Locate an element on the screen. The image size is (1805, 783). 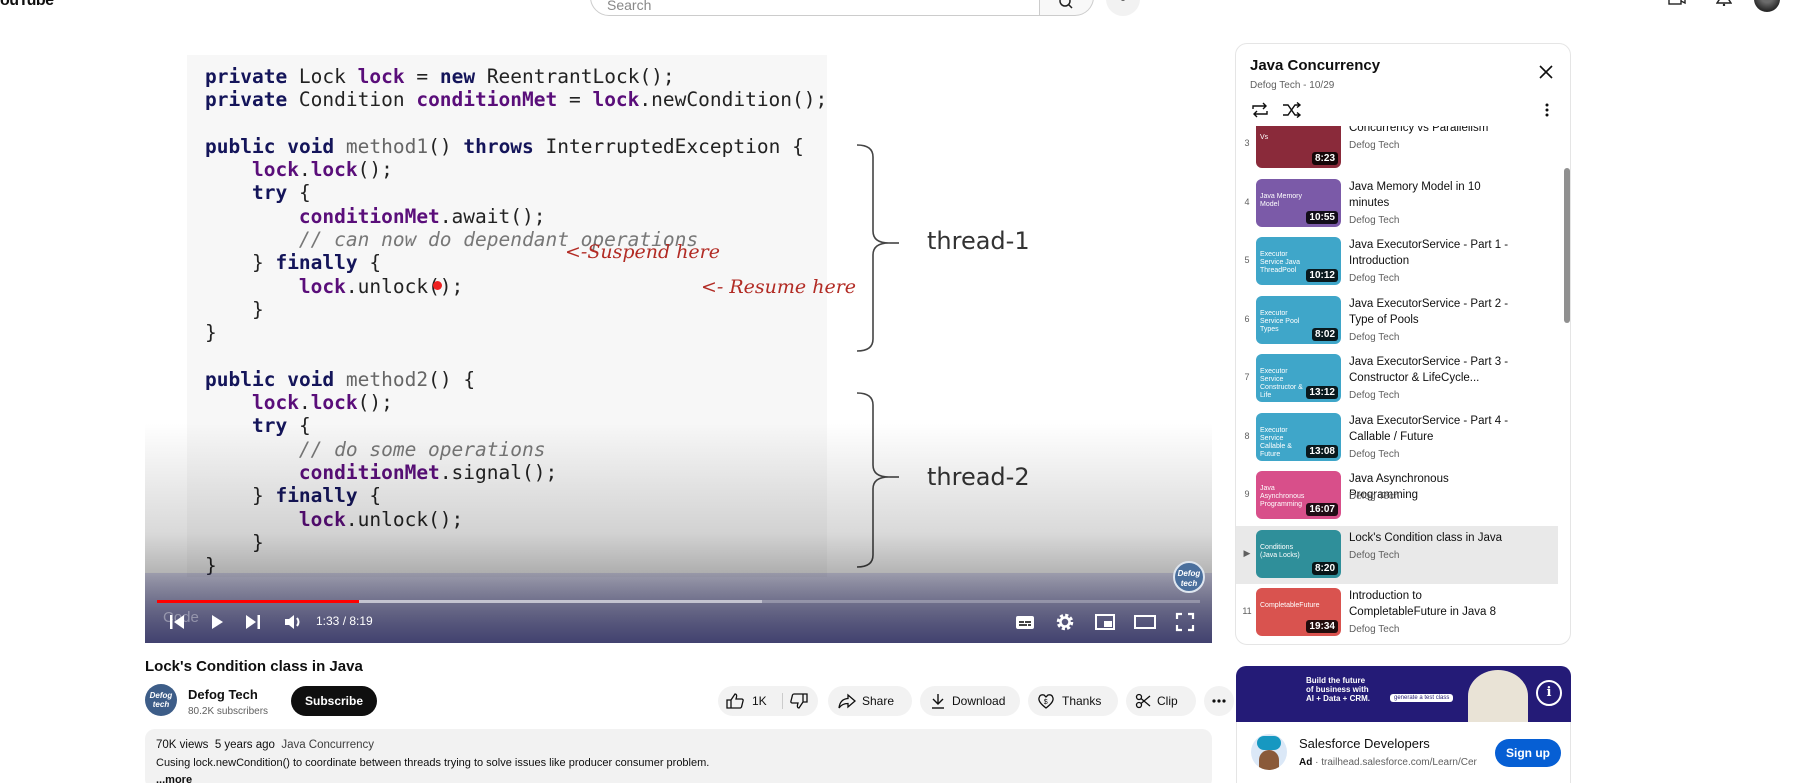
playlist-thumbnail: CompletableFuture 19:34 is located at coordinates (1298, 612).